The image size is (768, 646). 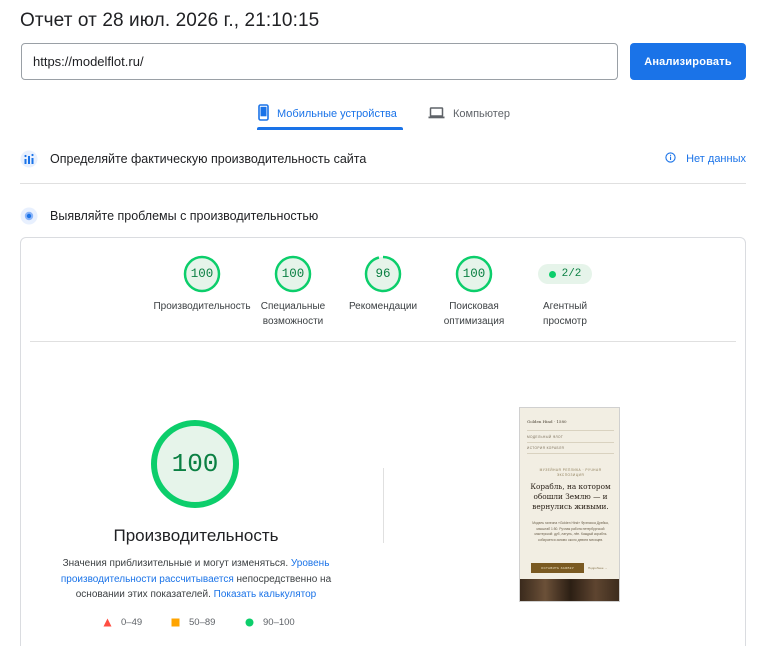 What do you see at coordinates (270, 622) in the screenshot?
I see `legend-pass: 90–100` at bounding box center [270, 622].